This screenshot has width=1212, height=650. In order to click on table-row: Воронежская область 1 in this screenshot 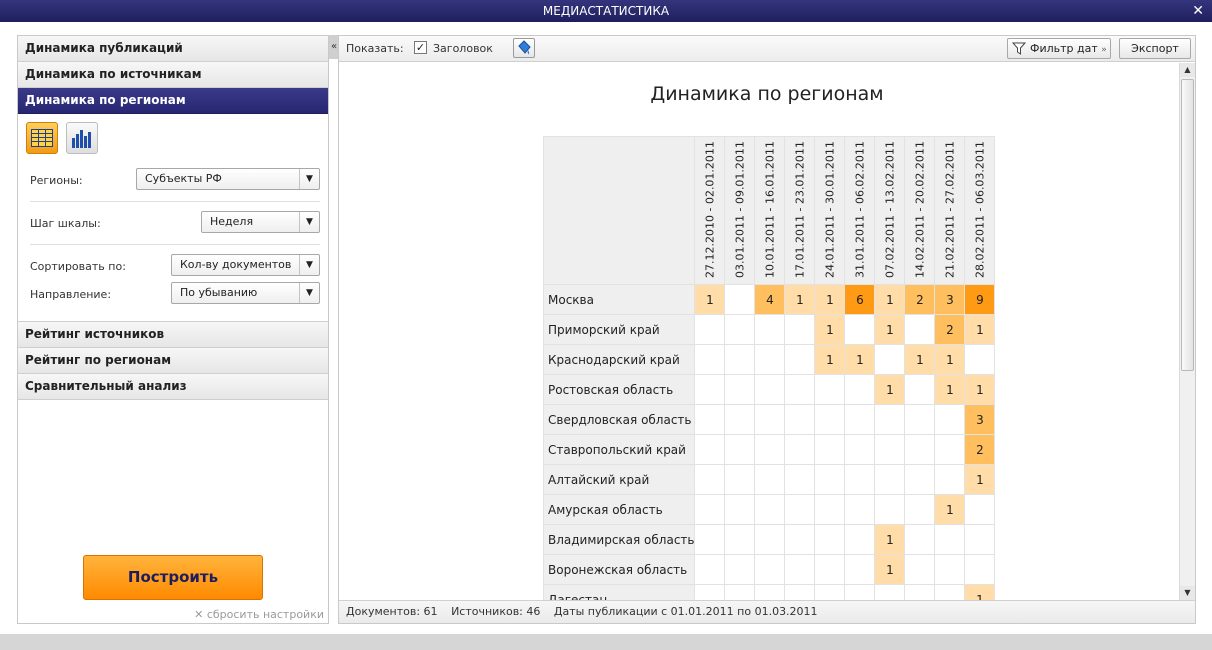, I will do `click(769, 569)`.